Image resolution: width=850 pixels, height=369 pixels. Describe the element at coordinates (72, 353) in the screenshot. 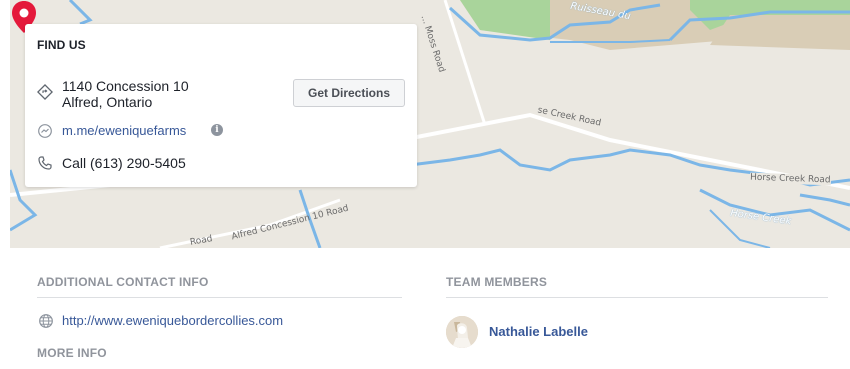

I see `more-info-title: MORE INFO` at that location.